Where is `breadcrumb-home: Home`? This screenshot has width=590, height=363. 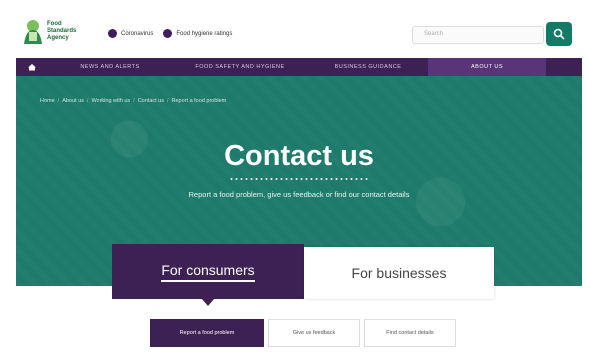 breadcrumb-home: Home is located at coordinates (47, 101).